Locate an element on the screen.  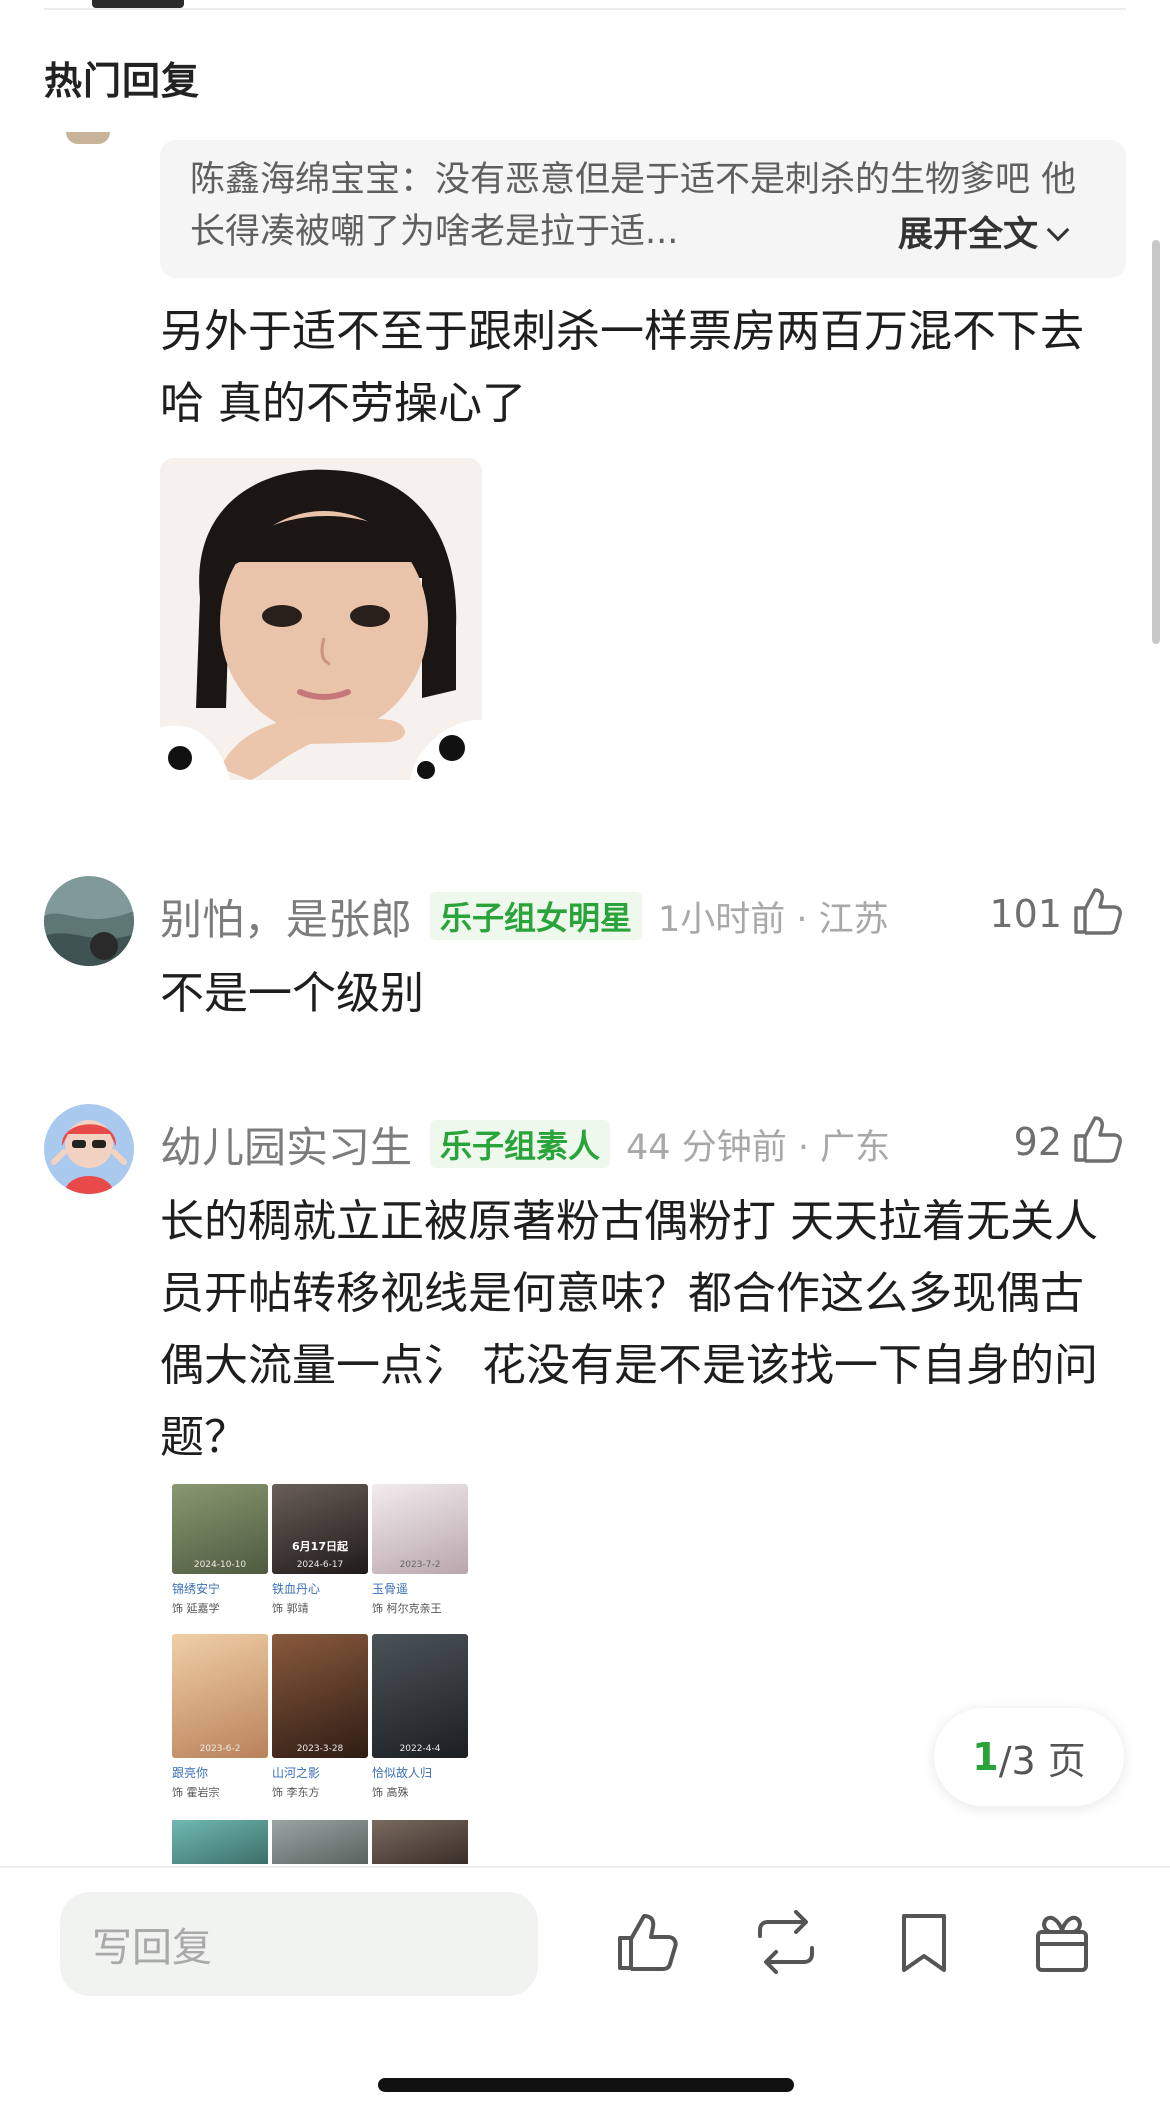
film-poster: 2023-3-28 is located at coordinates (320, 1696).